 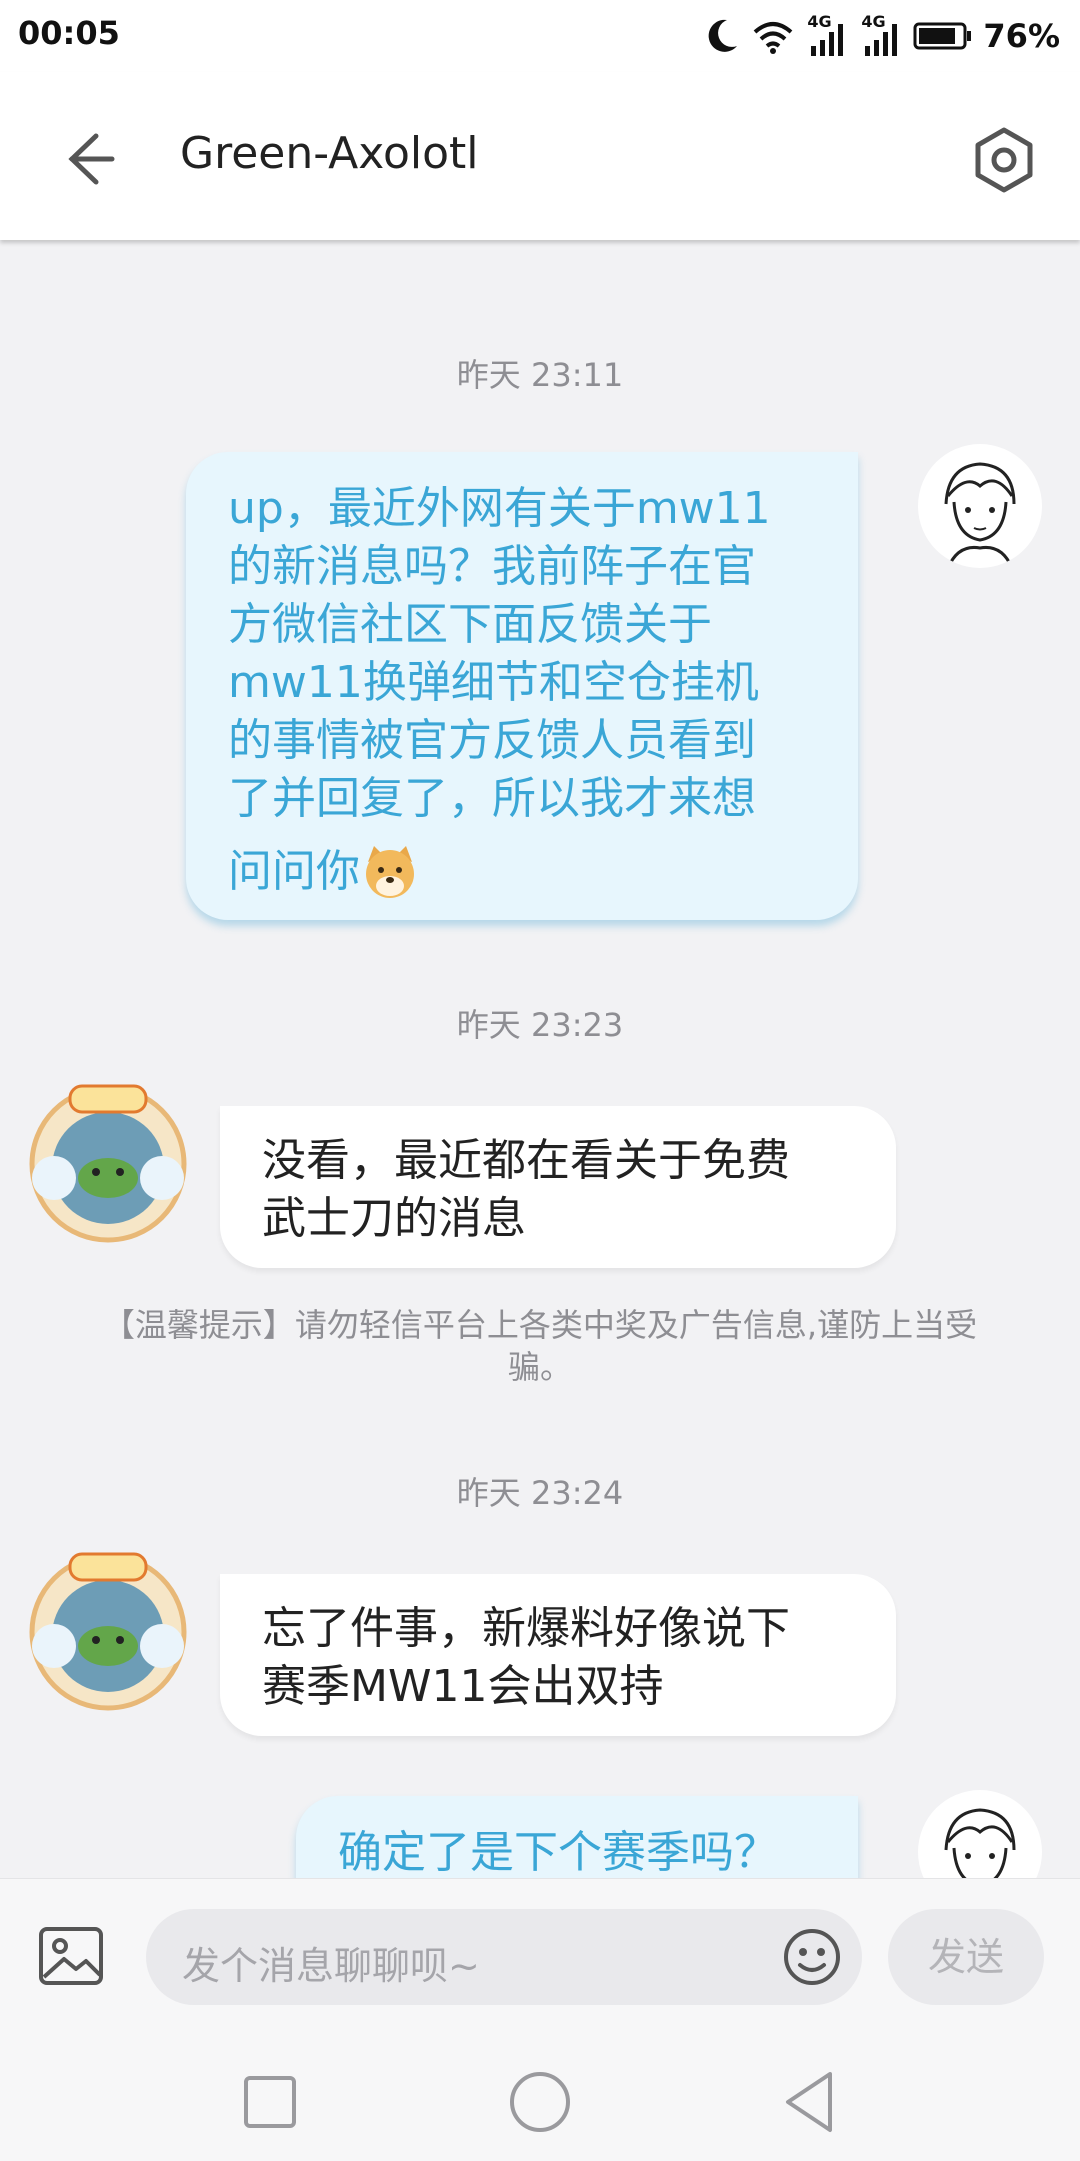 What do you see at coordinates (558, 1187) in the screenshot?
I see `message-bubble-incoming: 没看，最近都在看关于免费 武士刀的消息` at bounding box center [558, 1187].